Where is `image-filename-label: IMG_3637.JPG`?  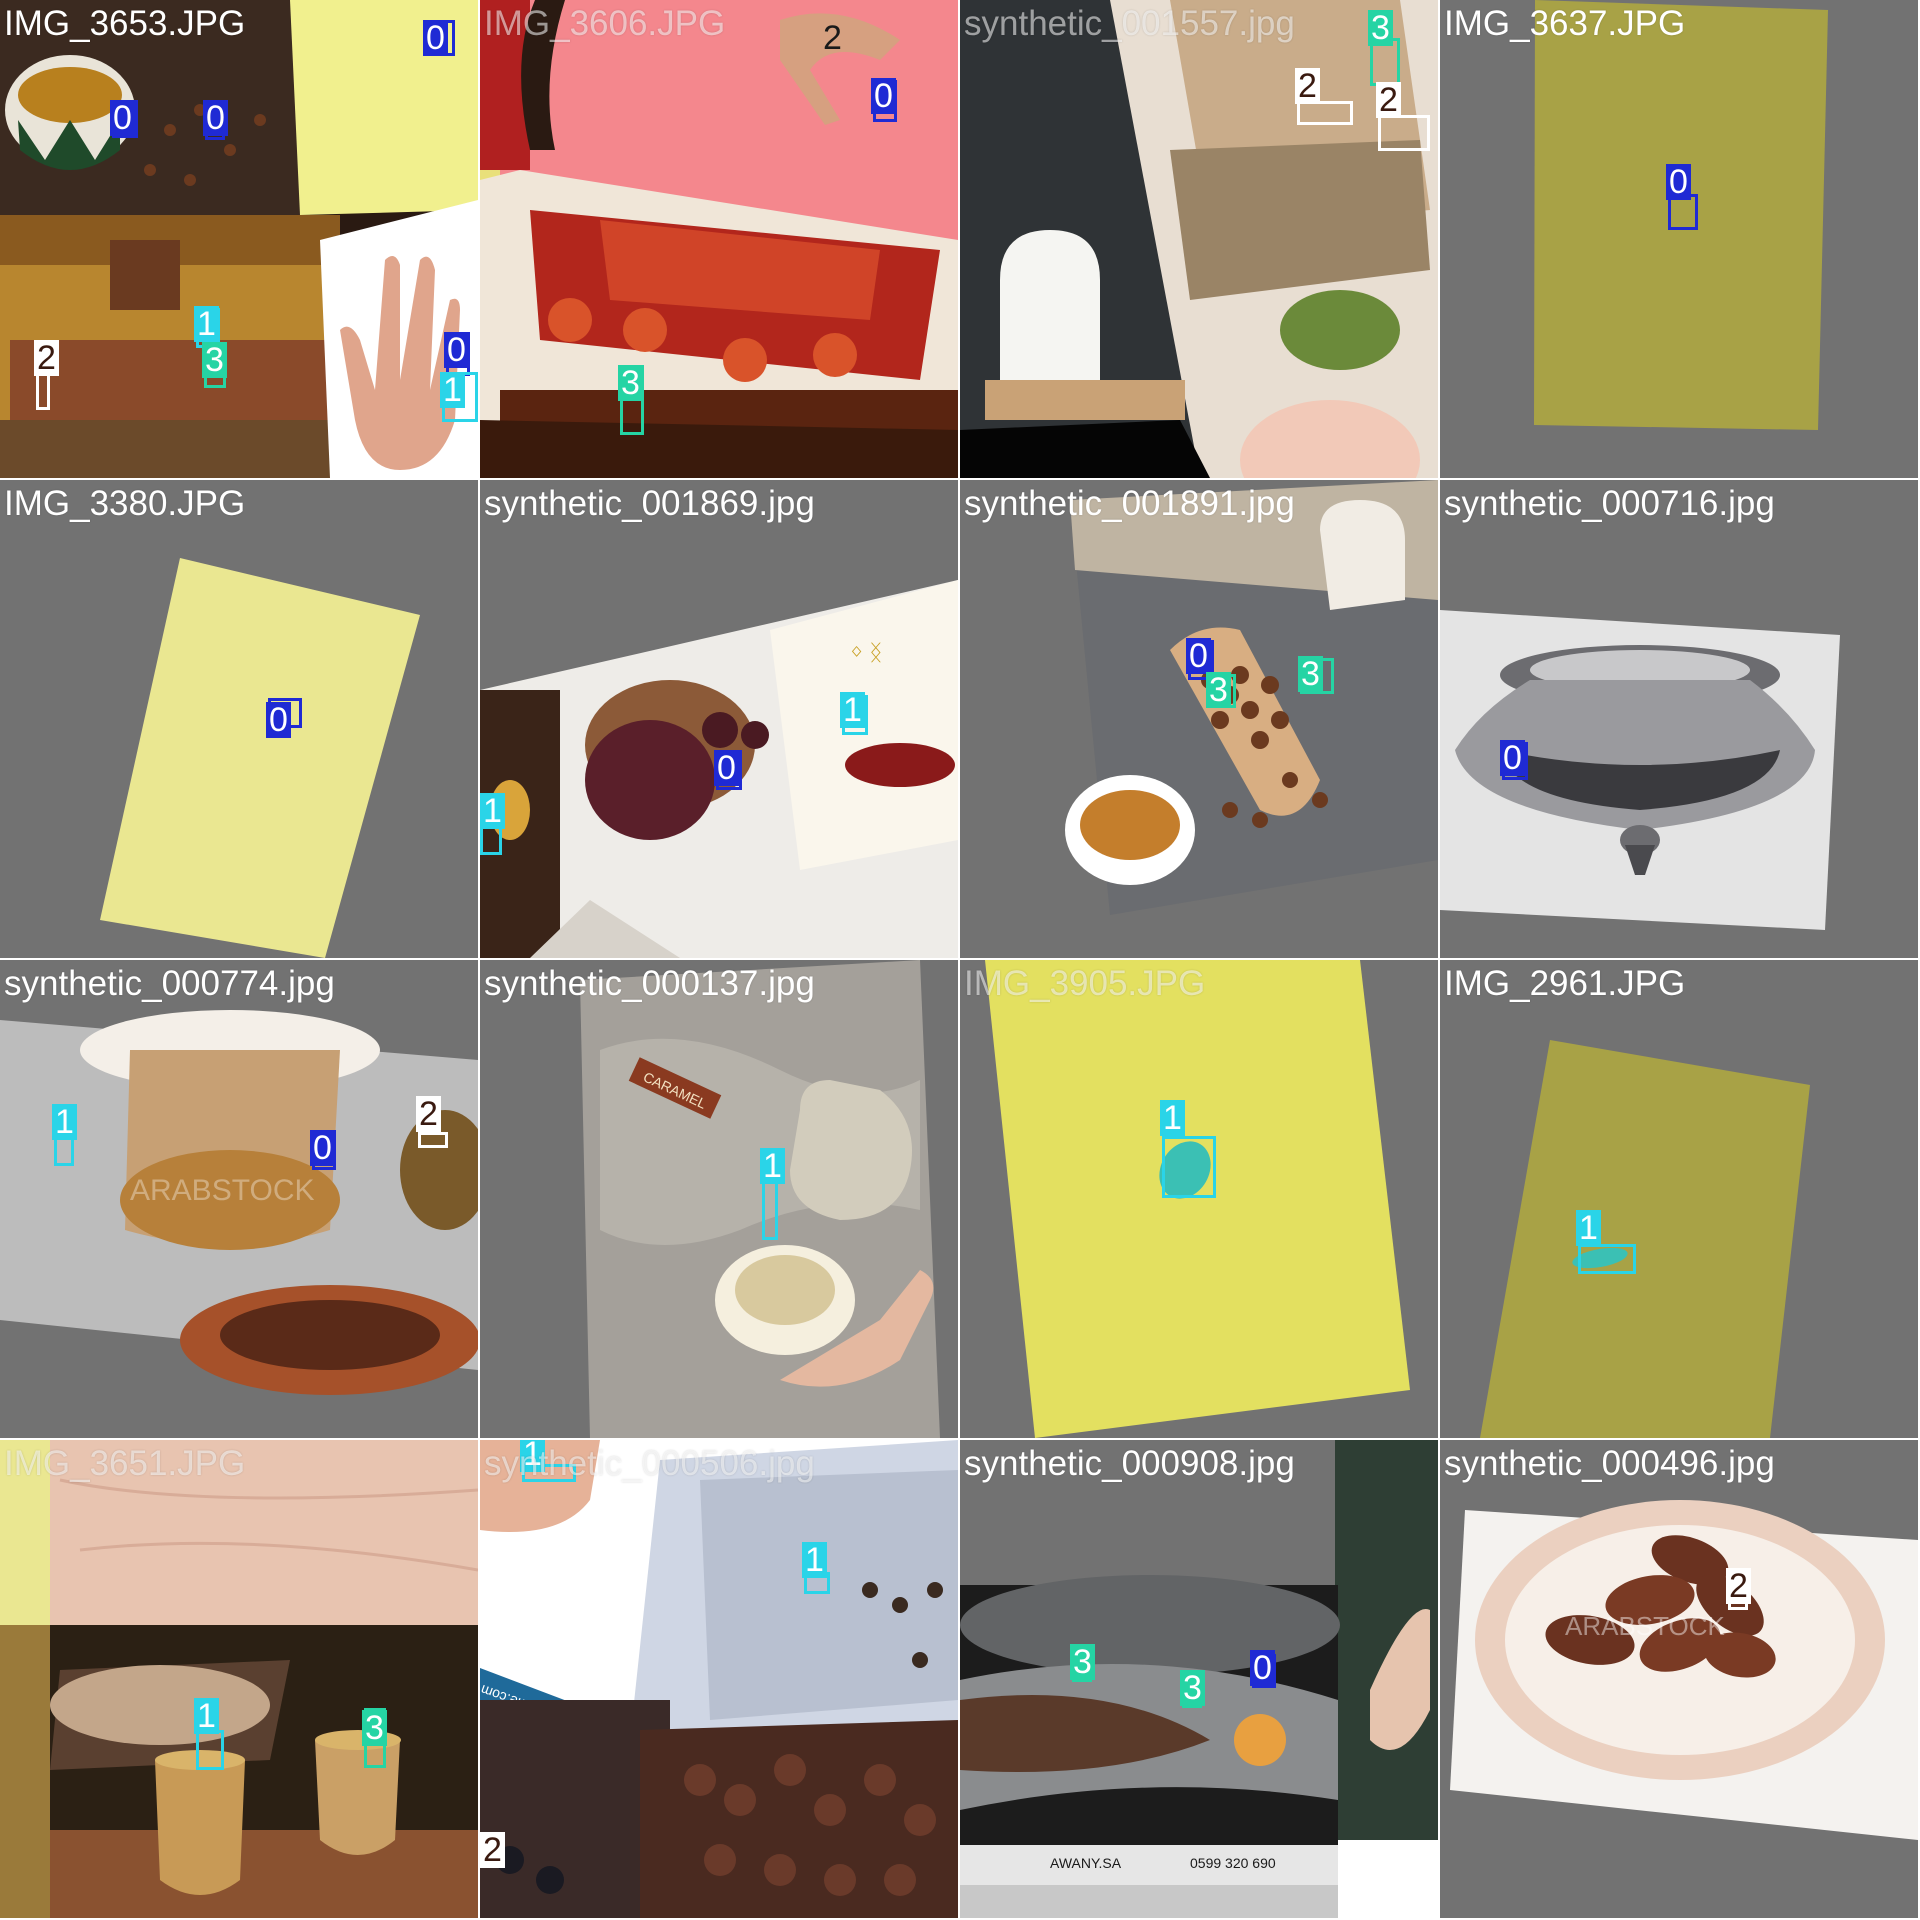 image-filename-label: IMG_3637.JPG is located at coordinates (1565, 23).